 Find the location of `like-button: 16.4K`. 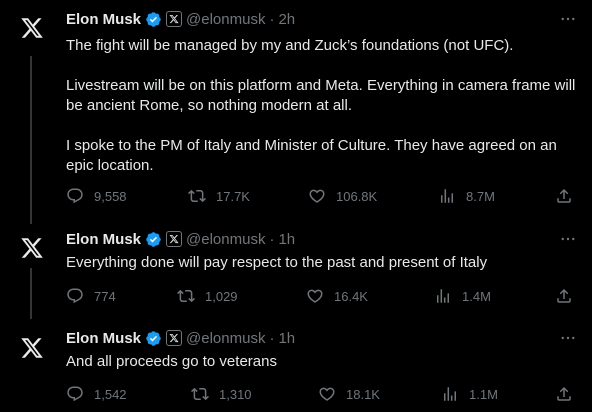

like-button: 16.4K is located at coordinates (337, 296).